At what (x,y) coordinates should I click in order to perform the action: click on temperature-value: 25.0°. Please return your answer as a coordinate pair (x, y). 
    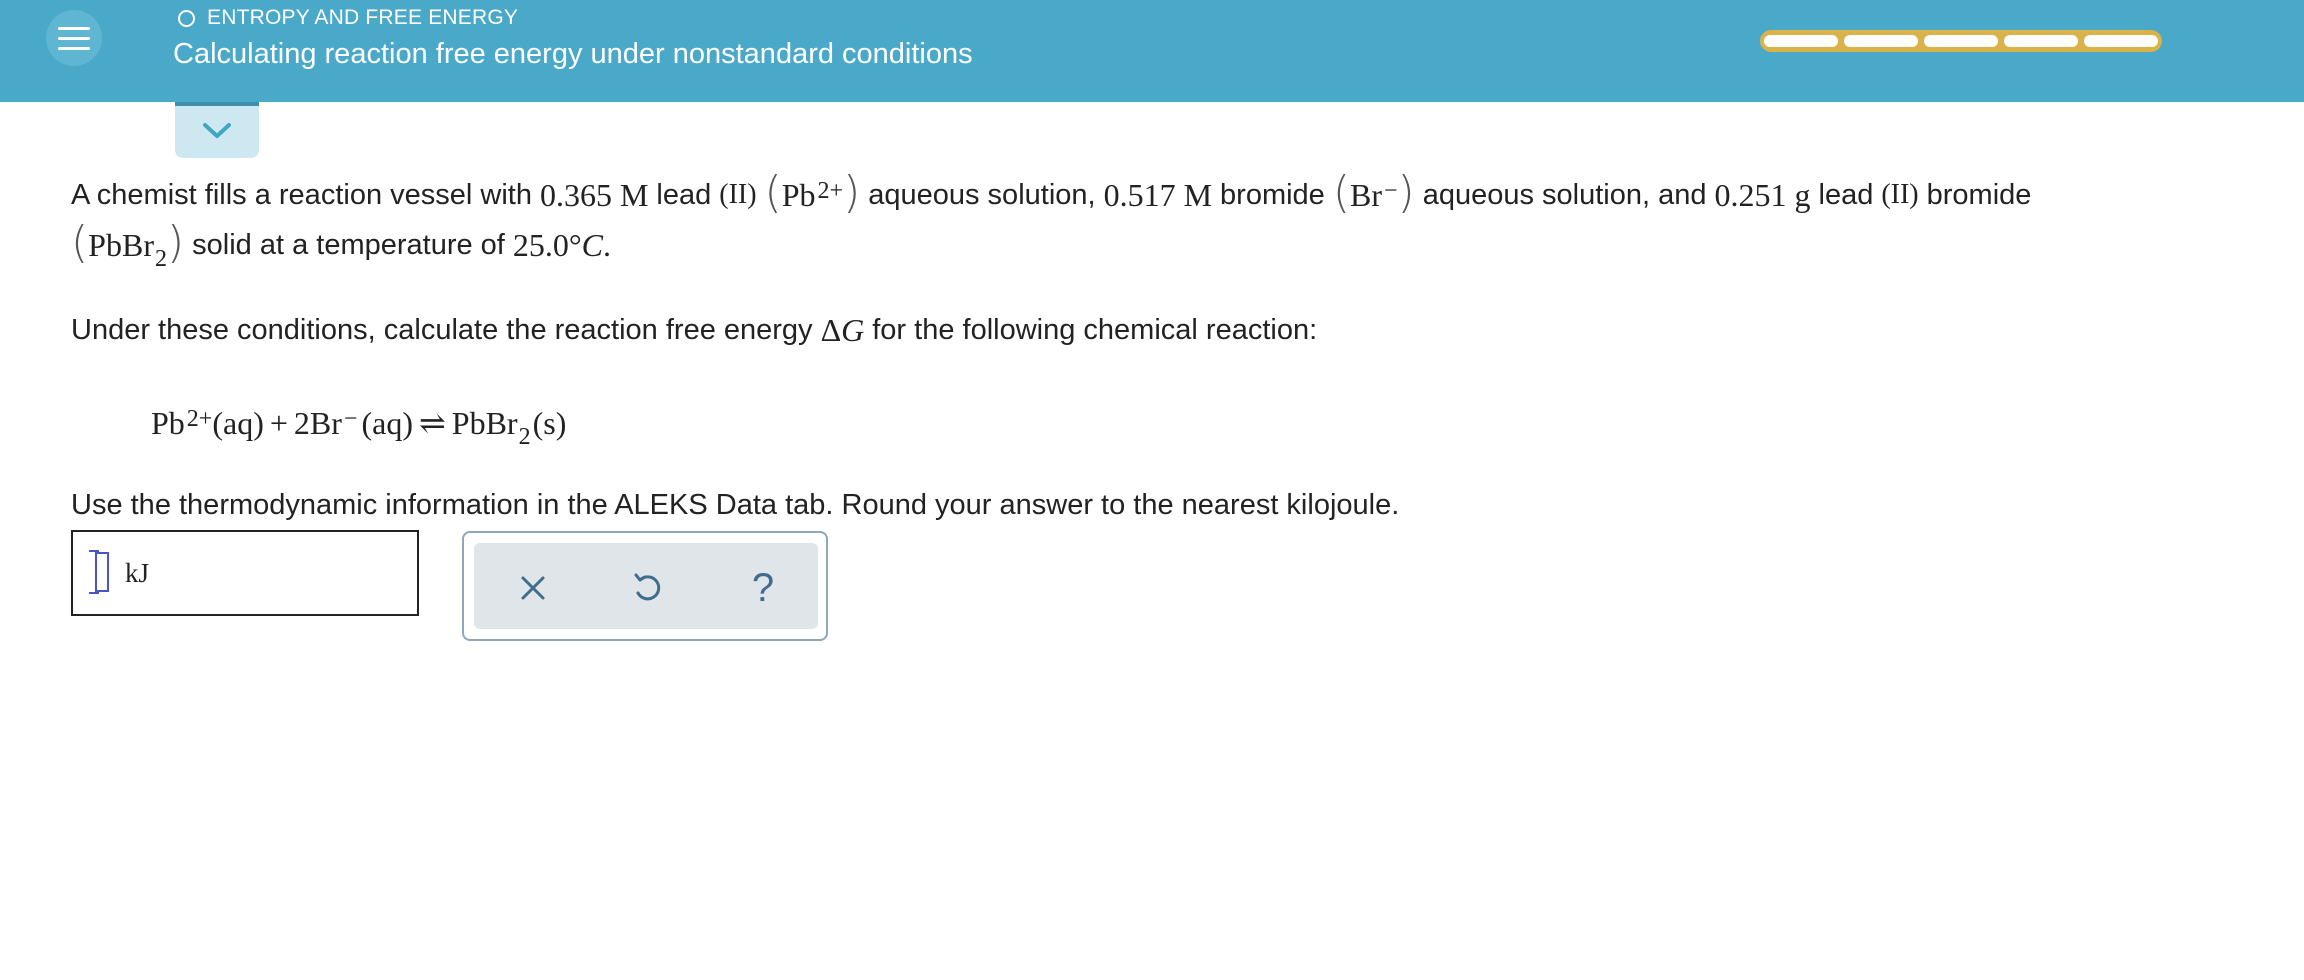
    Looking at the image, I should click on (547, 244).